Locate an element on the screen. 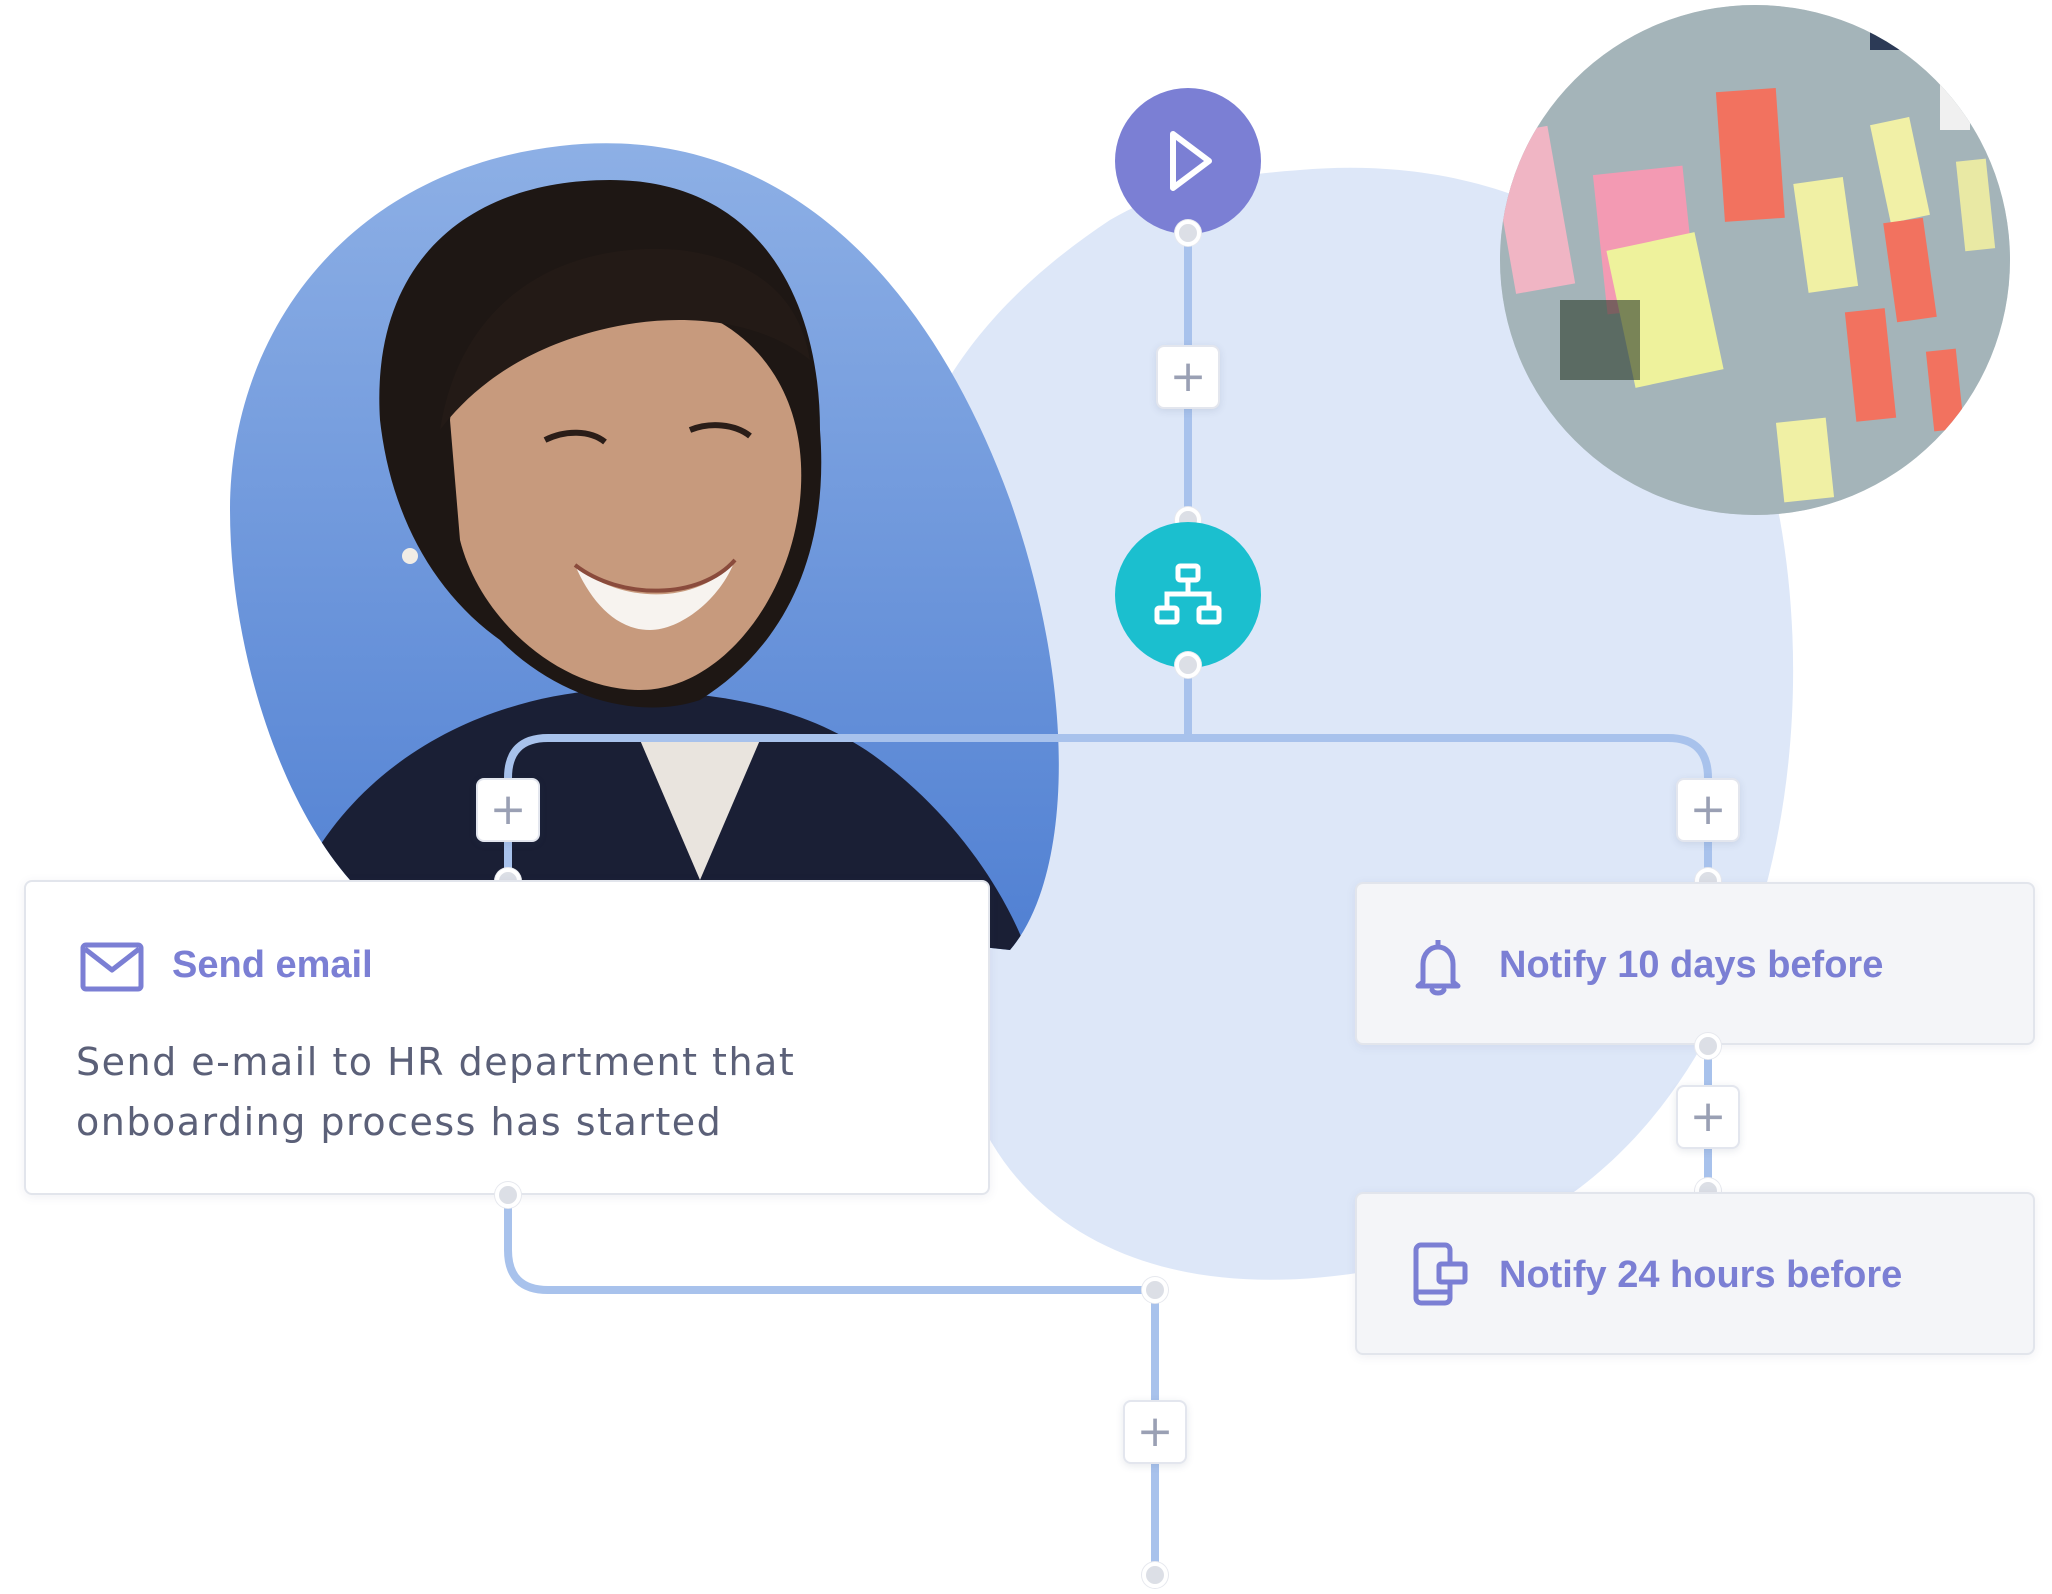 This screenshot has width=2052, height=1594. send-email-port-out is located at coordinates (508, 1195).